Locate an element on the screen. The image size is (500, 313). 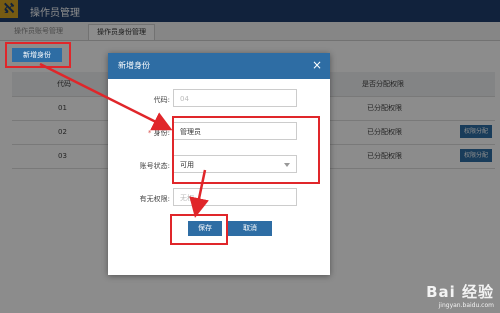
add-identity-button-highlighted: 新增身份 is located at coordinates (37, 55).